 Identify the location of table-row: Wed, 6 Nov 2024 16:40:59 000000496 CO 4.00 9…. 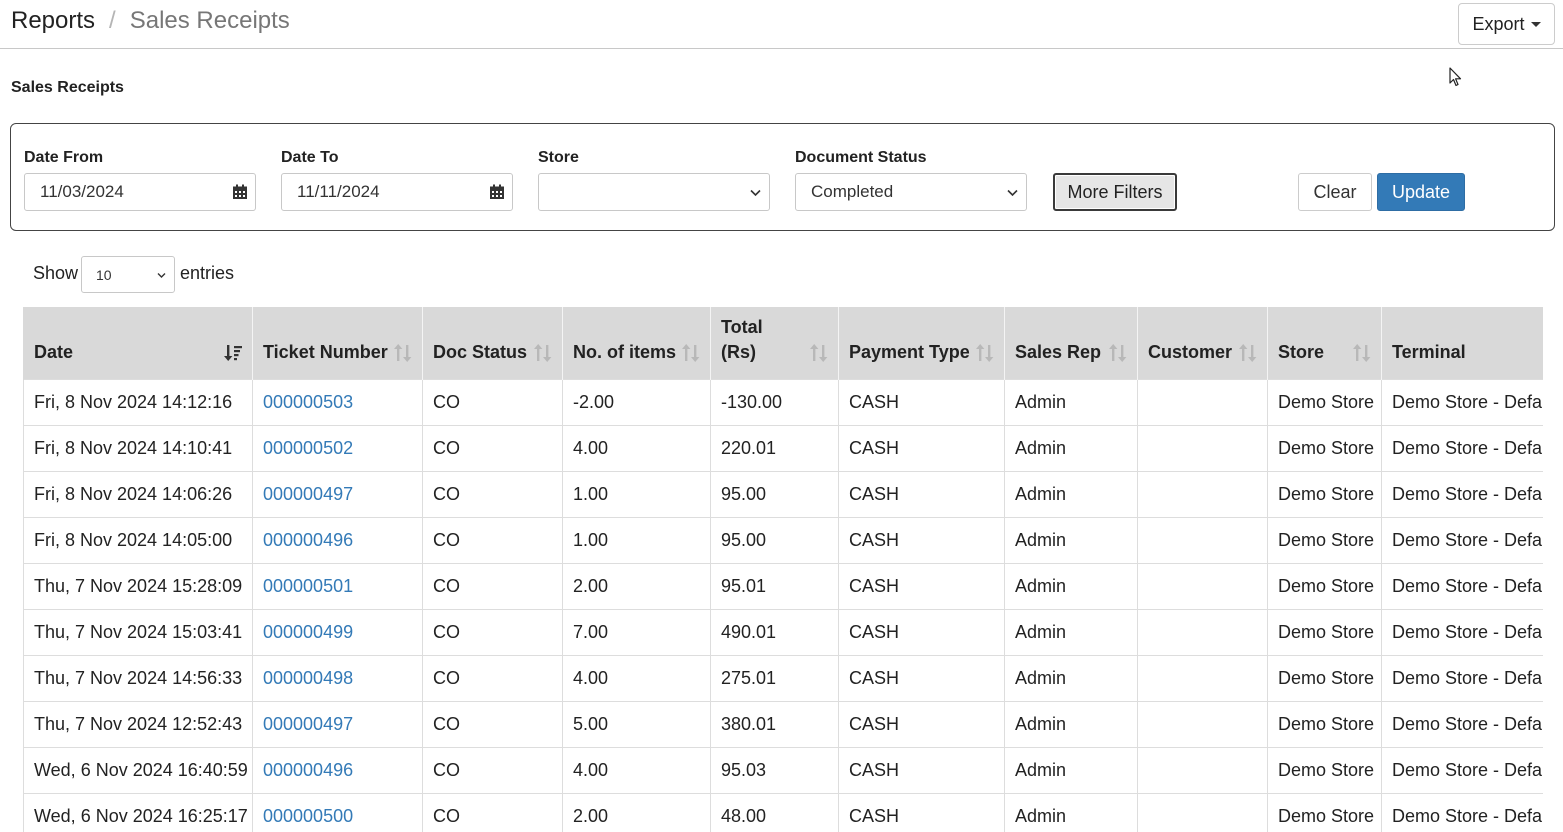
(783, 769).